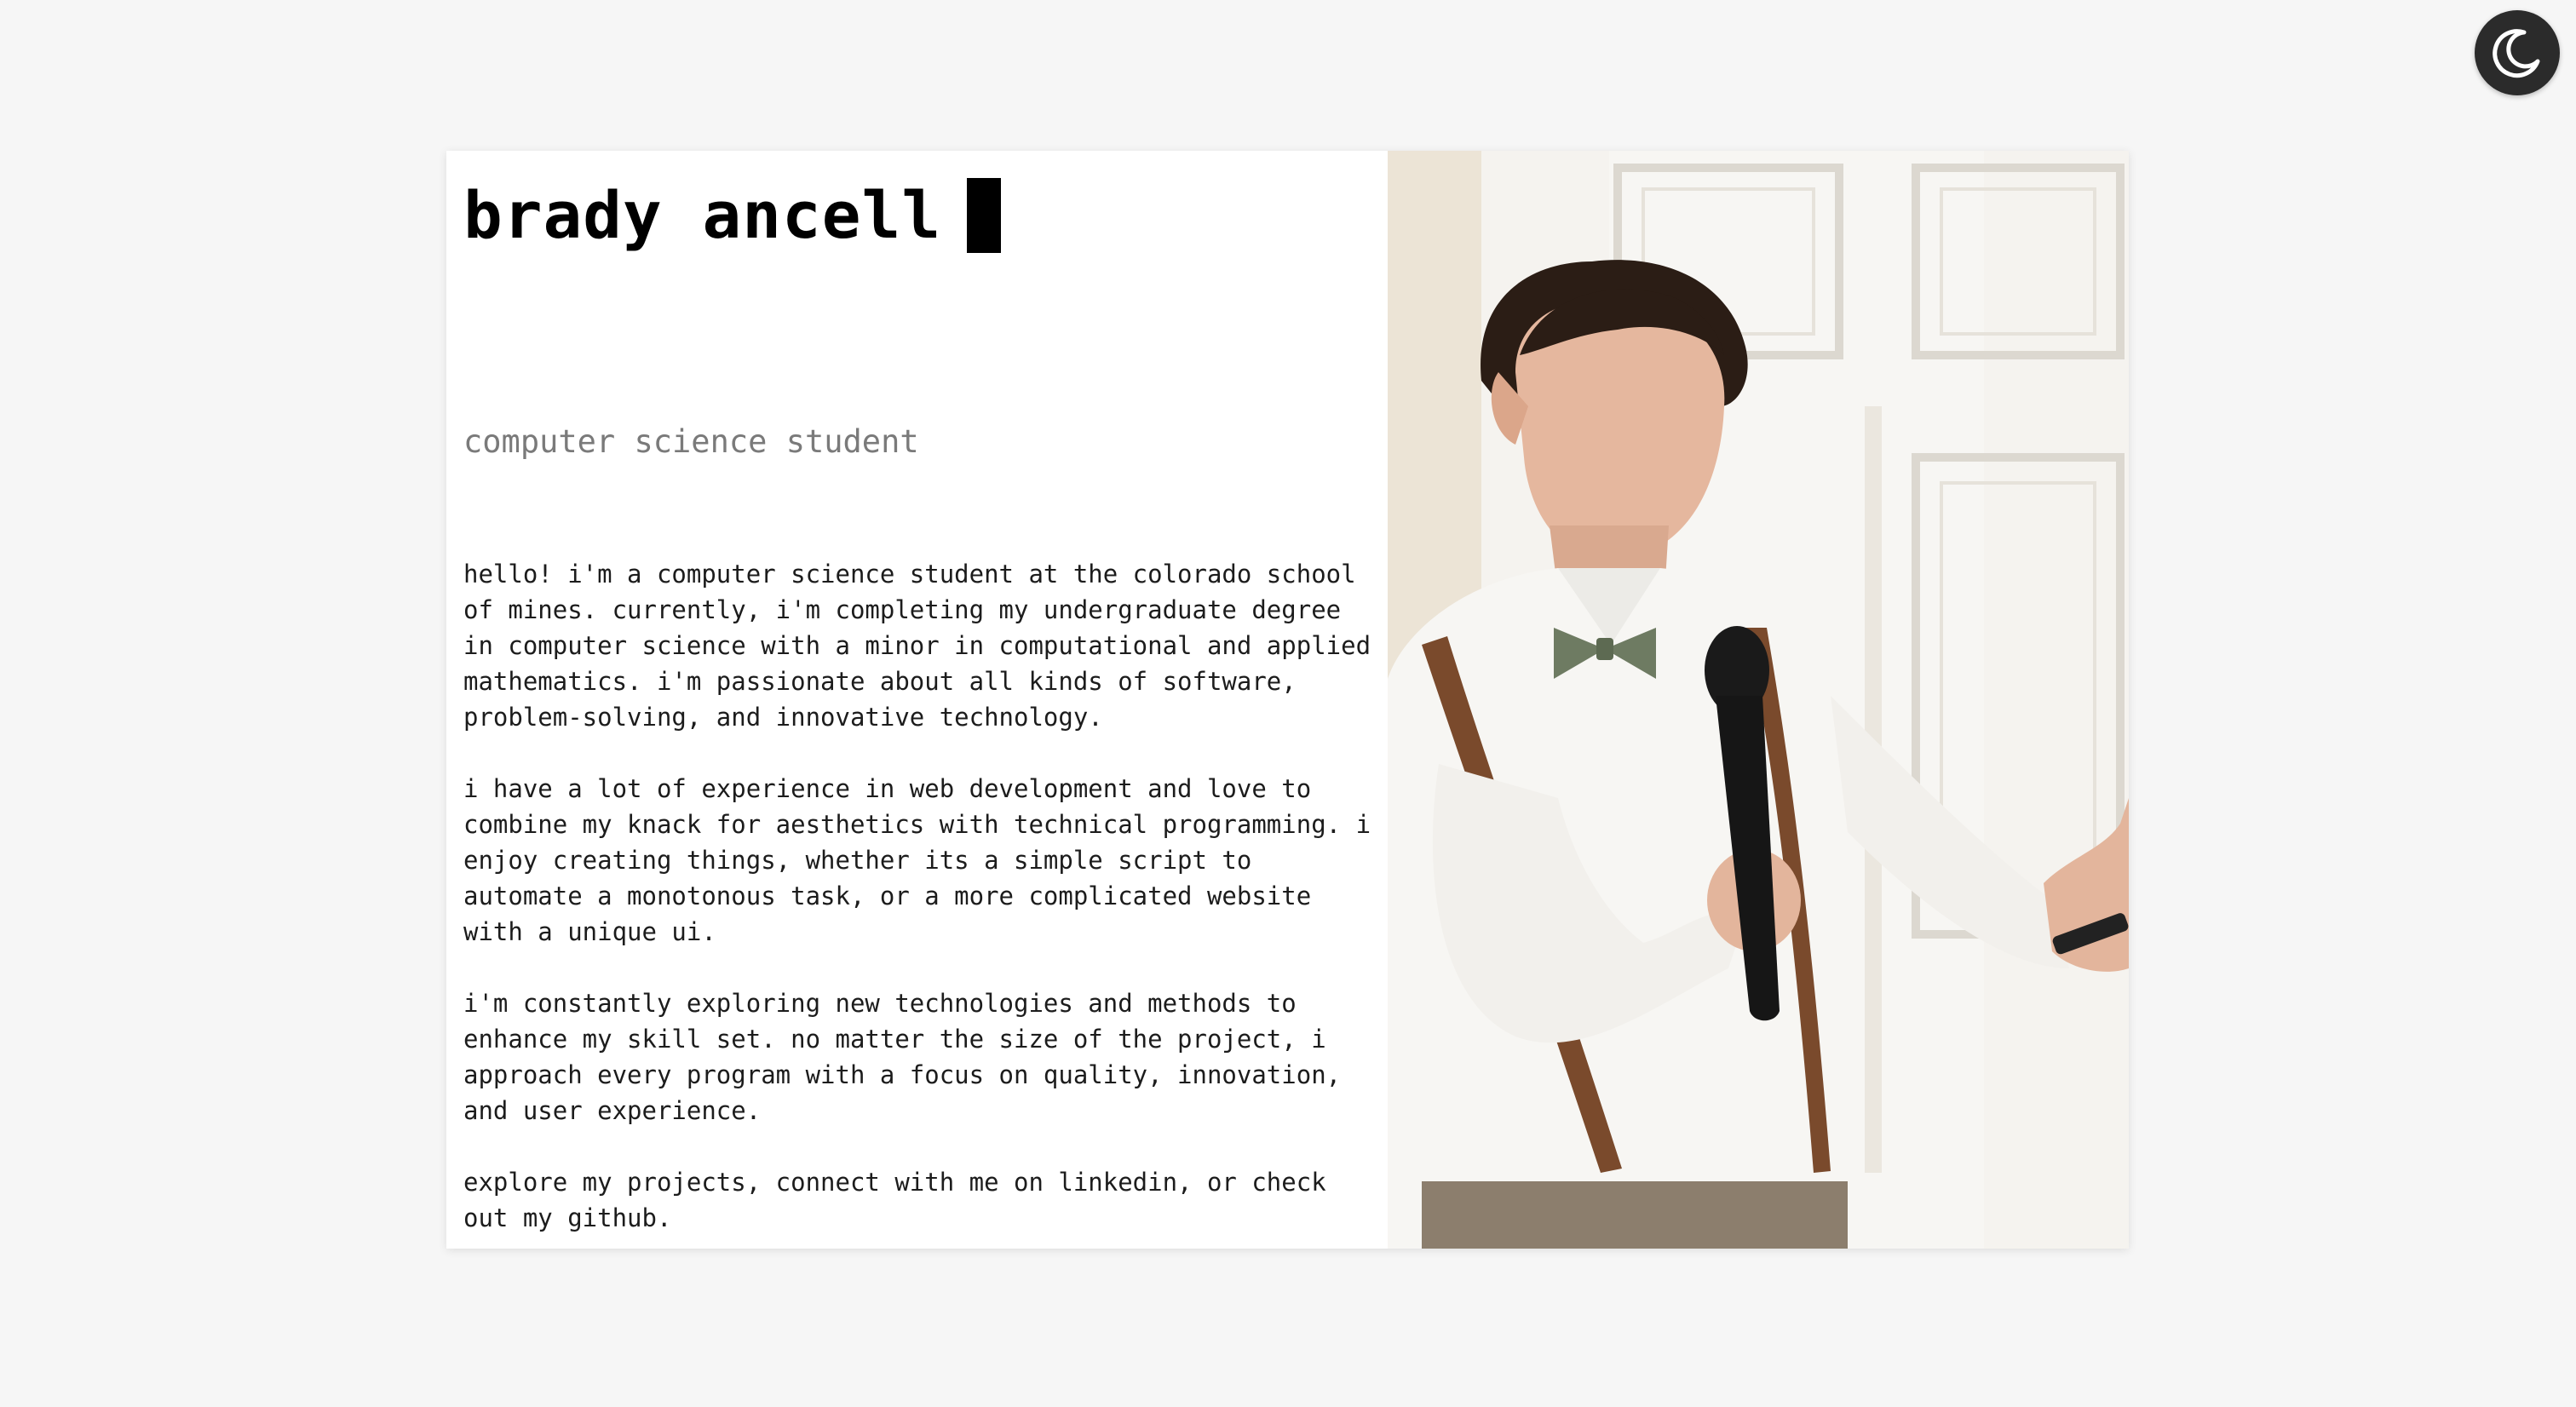 The height and width of the screenshot is (1407, 2576). Describe the element at coordinates (703, 215) in the screenshot. I see `page-title: brady ancell` at that location.